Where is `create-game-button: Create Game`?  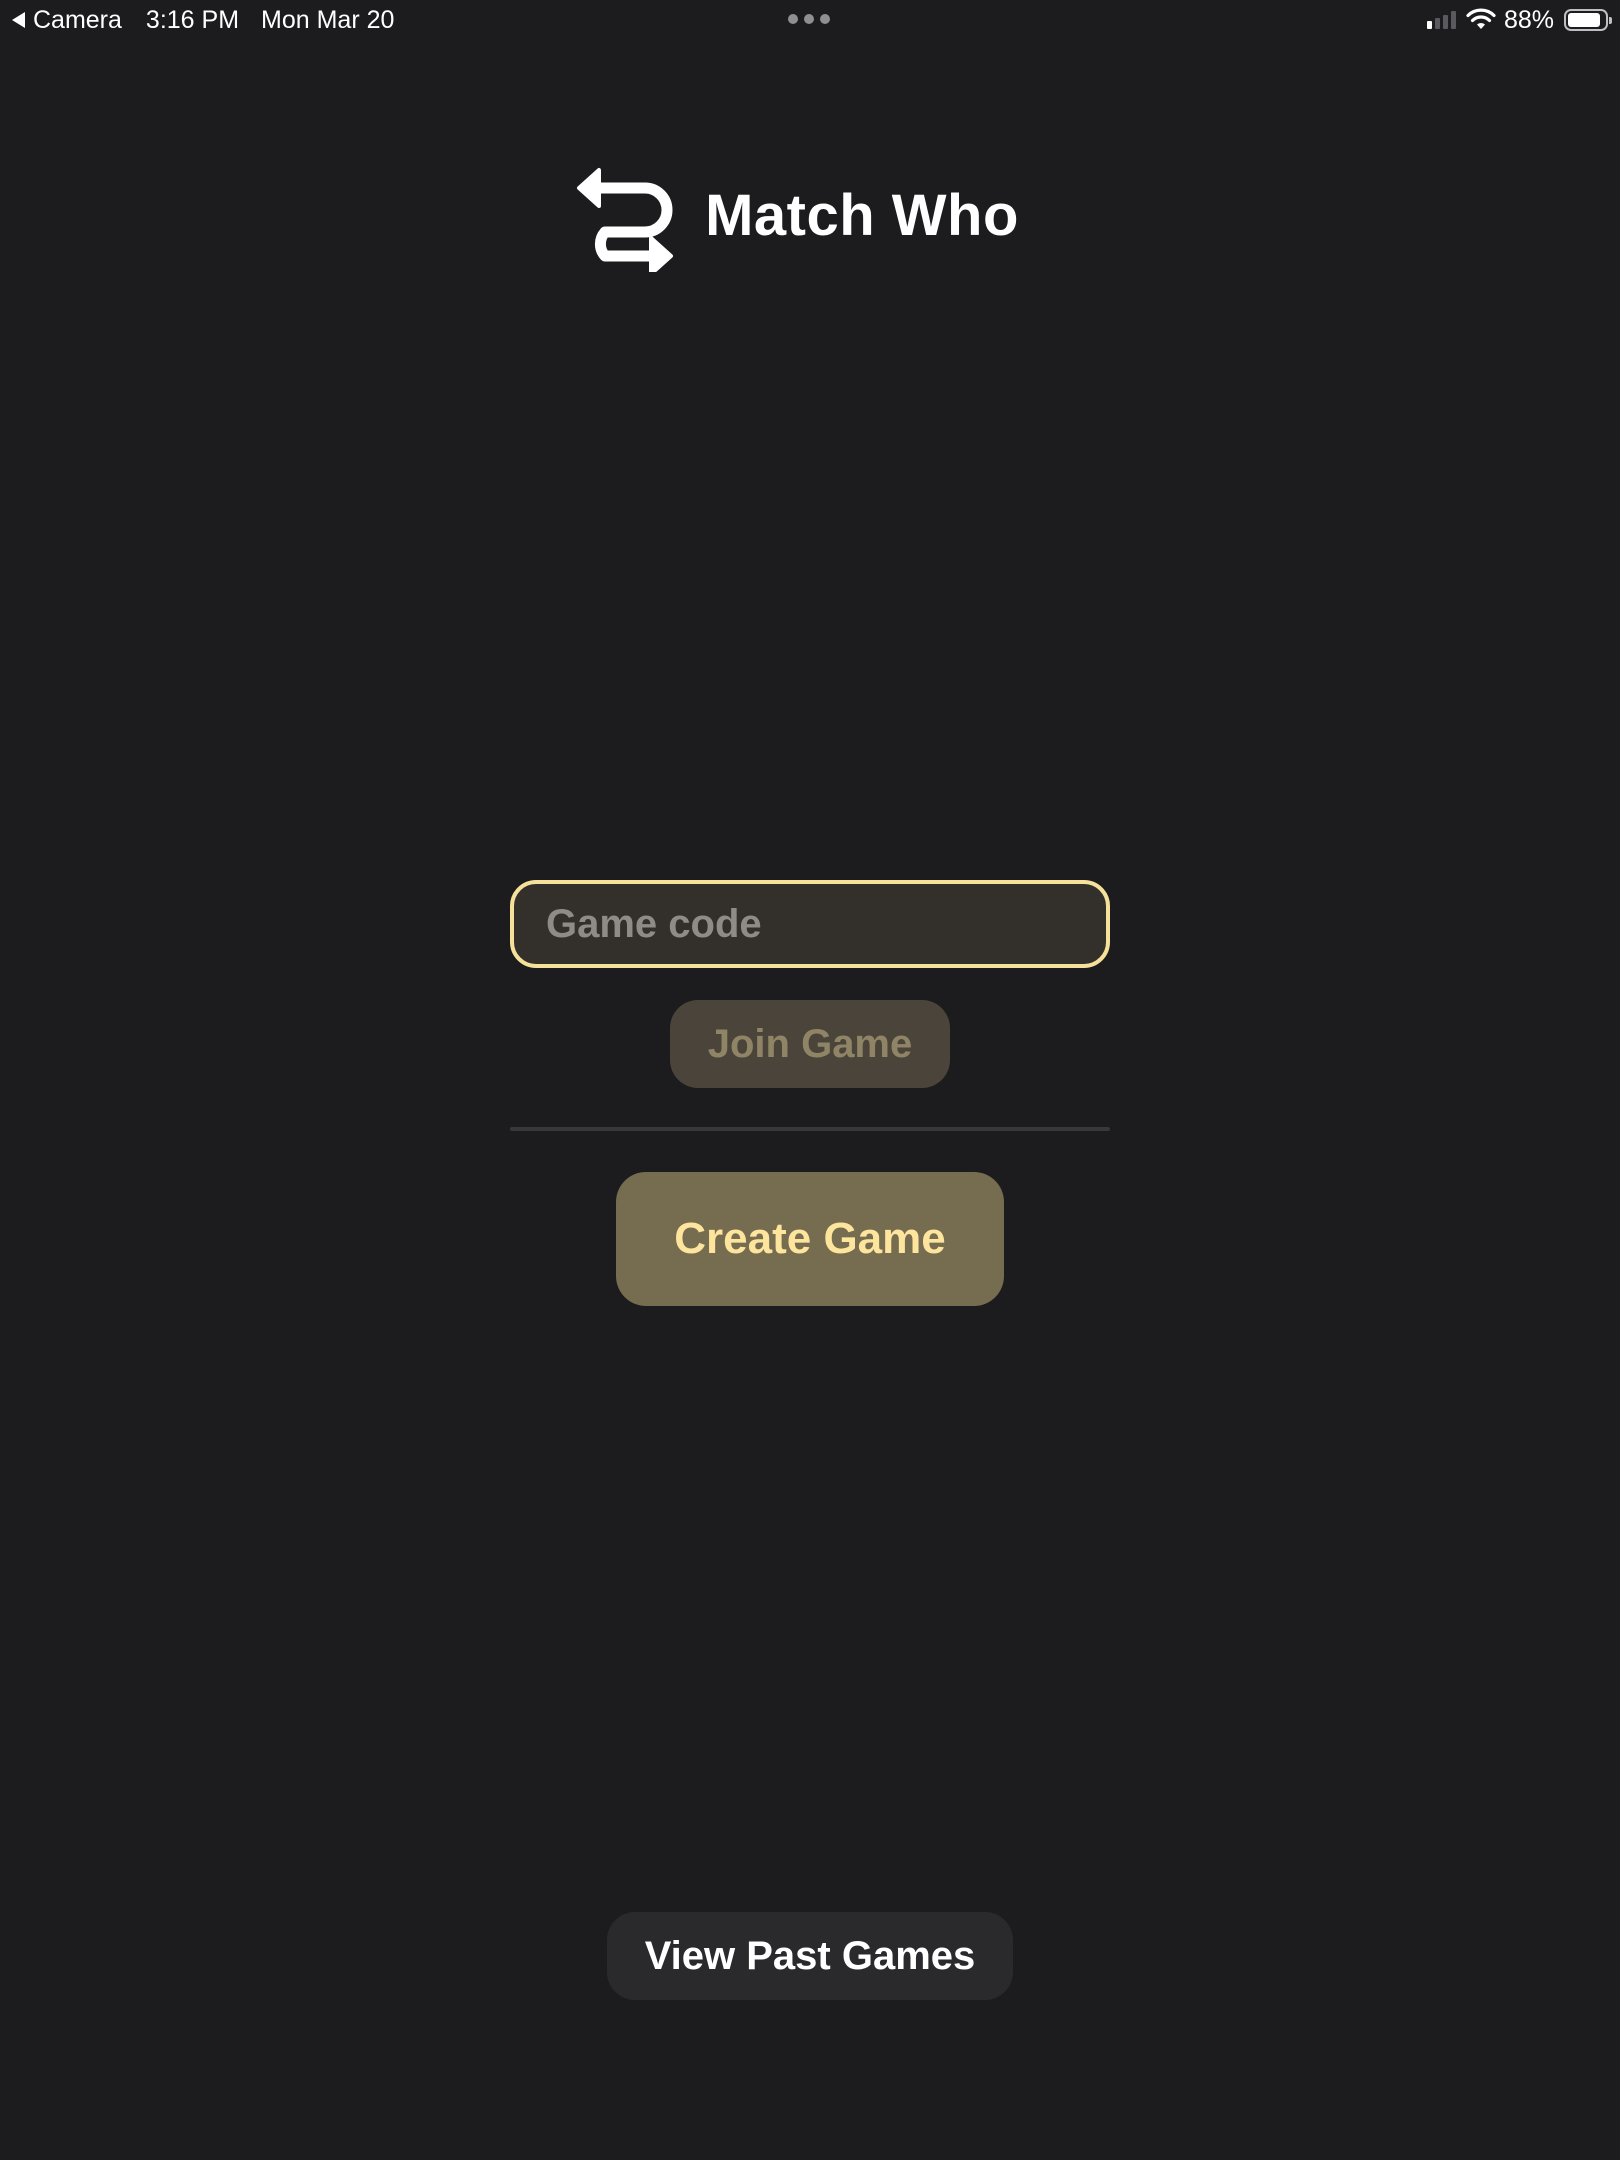
create-game-button: Create Game is located at coordinates (810, 1239).